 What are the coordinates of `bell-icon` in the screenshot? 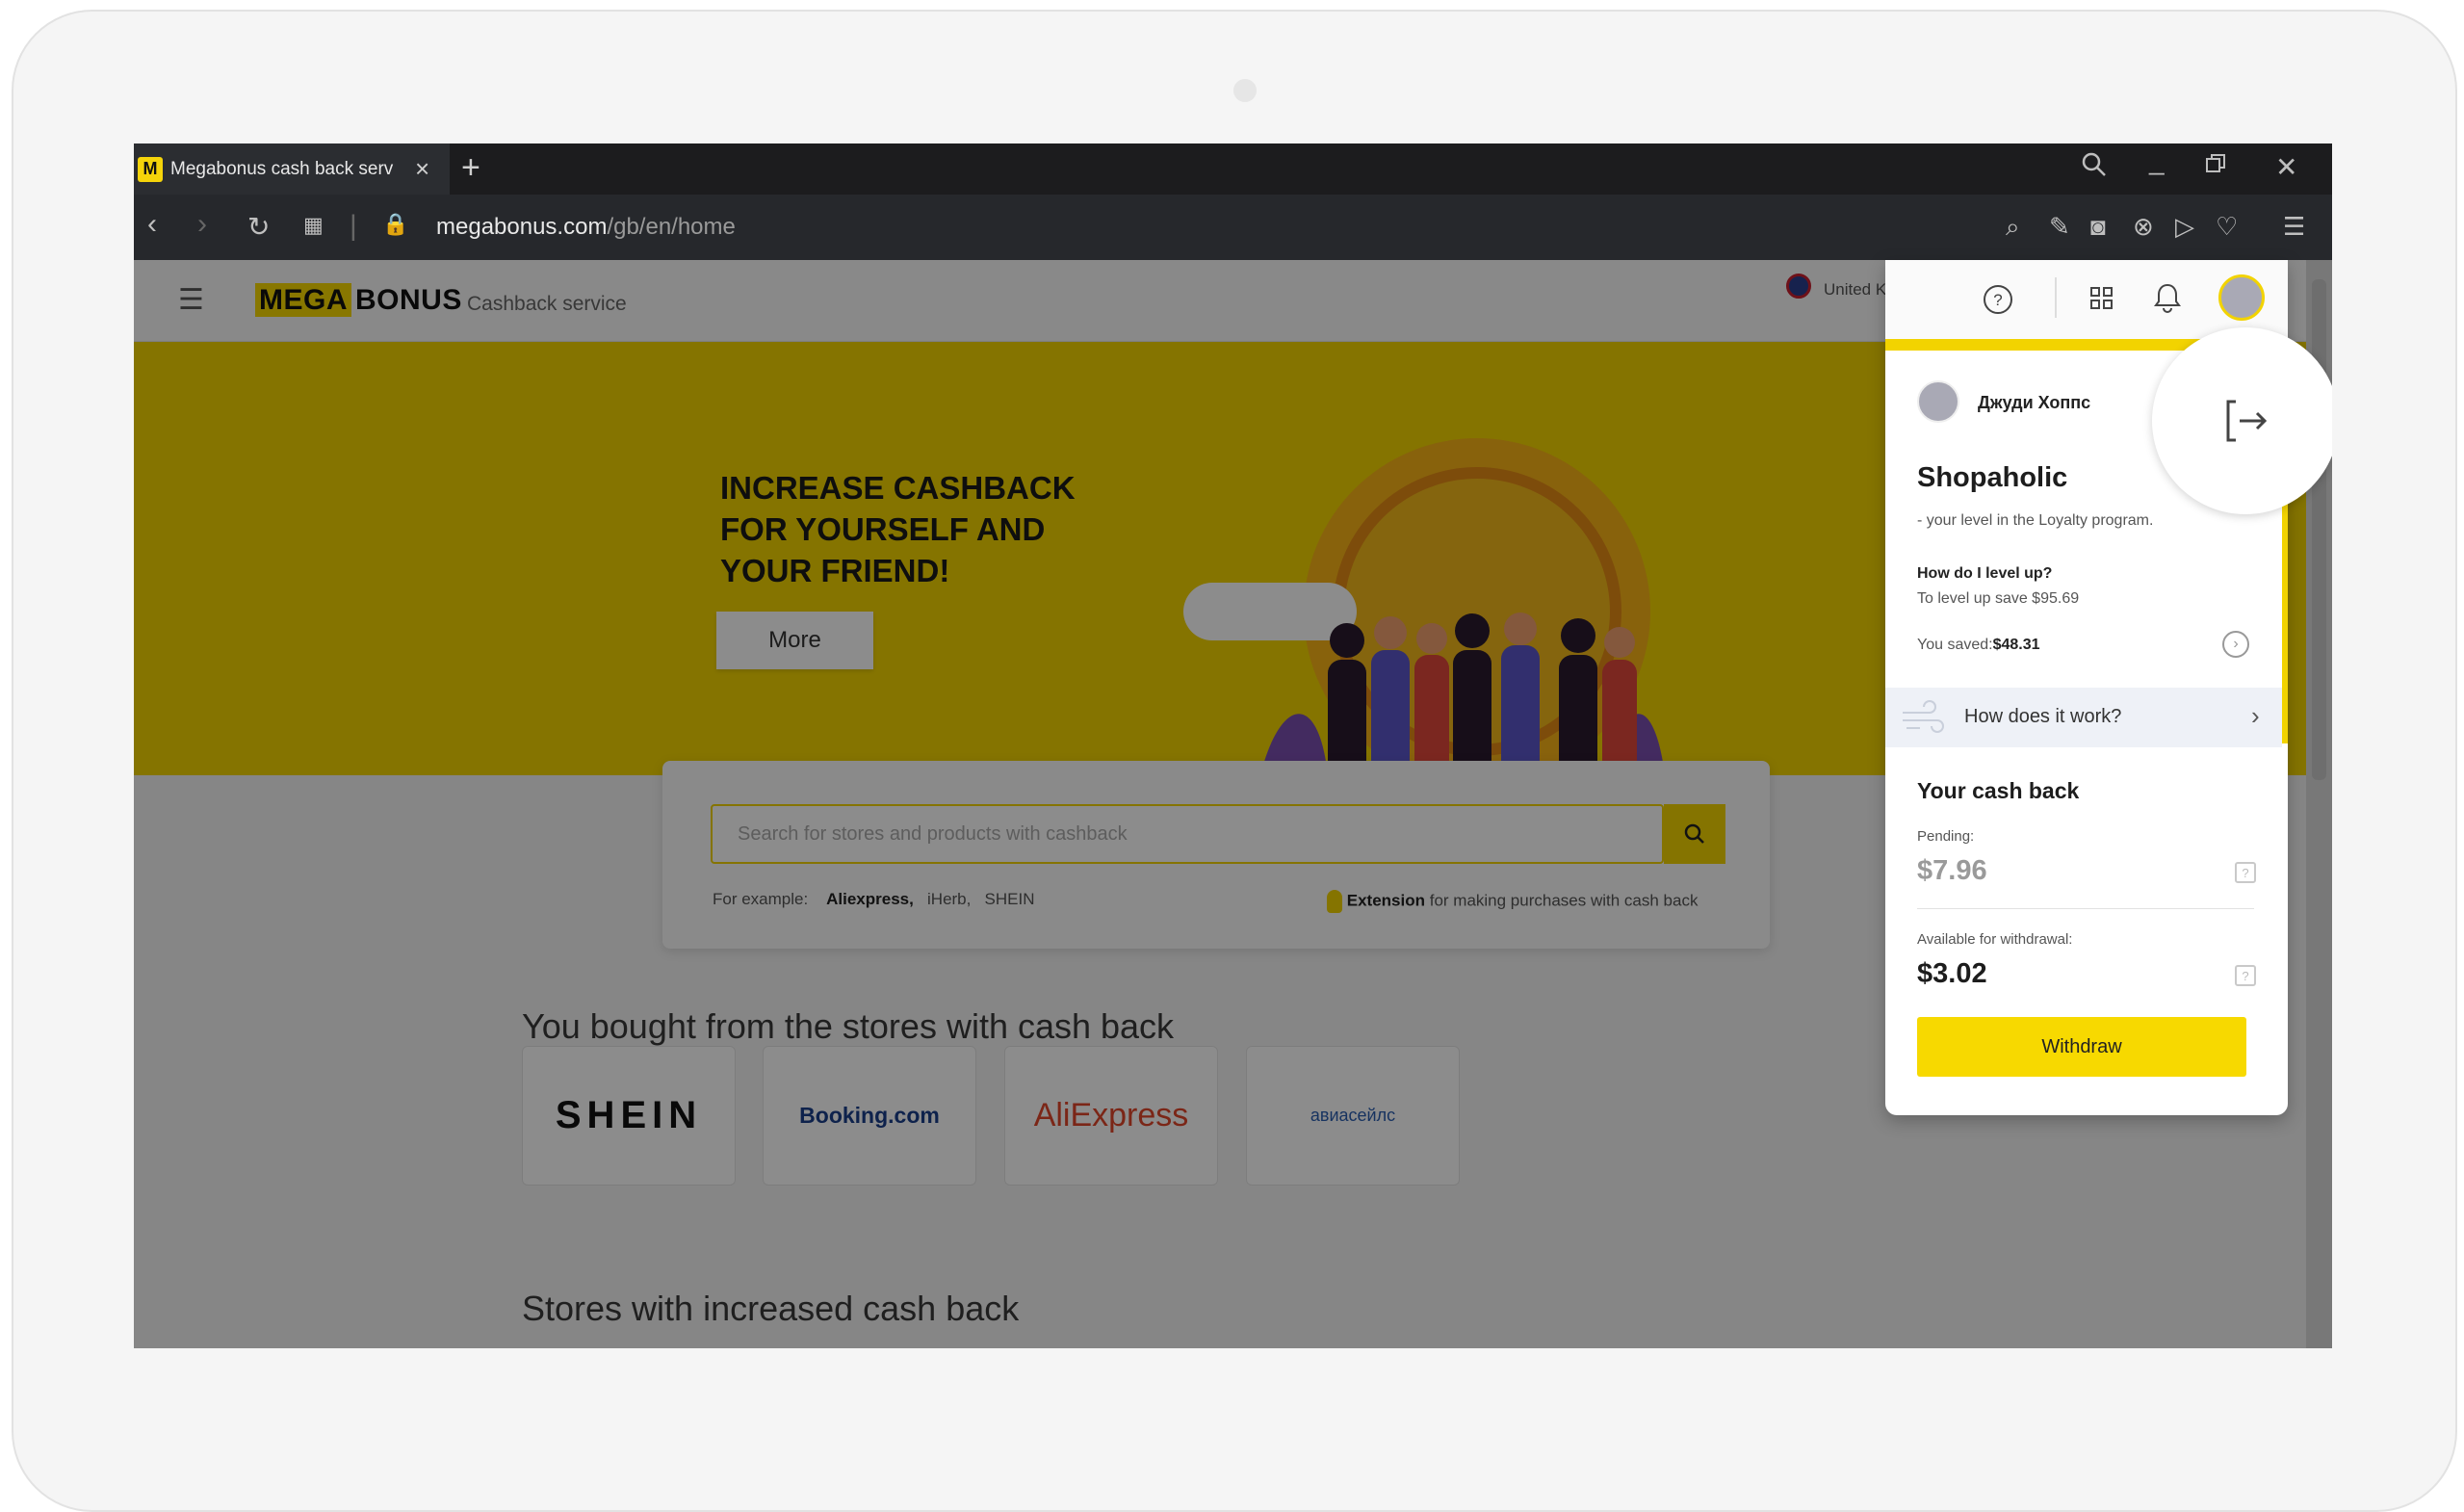 It's located at (2167, 300).